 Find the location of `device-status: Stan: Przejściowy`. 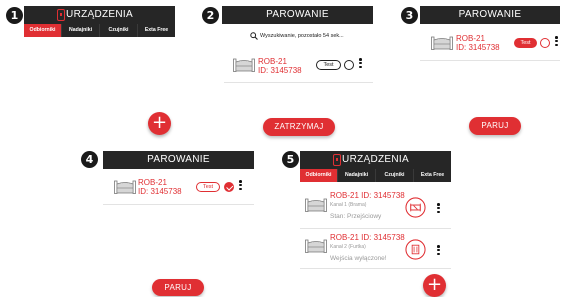

device-status: Stan: Przejściowy is located at coordinates (356, 216).